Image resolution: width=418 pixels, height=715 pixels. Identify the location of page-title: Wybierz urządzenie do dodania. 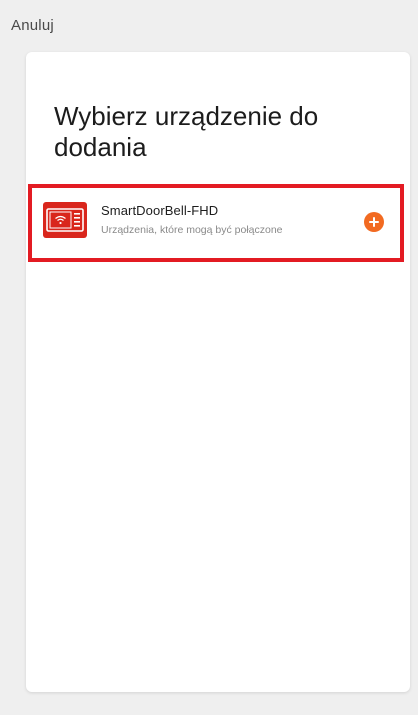
(186, 131).